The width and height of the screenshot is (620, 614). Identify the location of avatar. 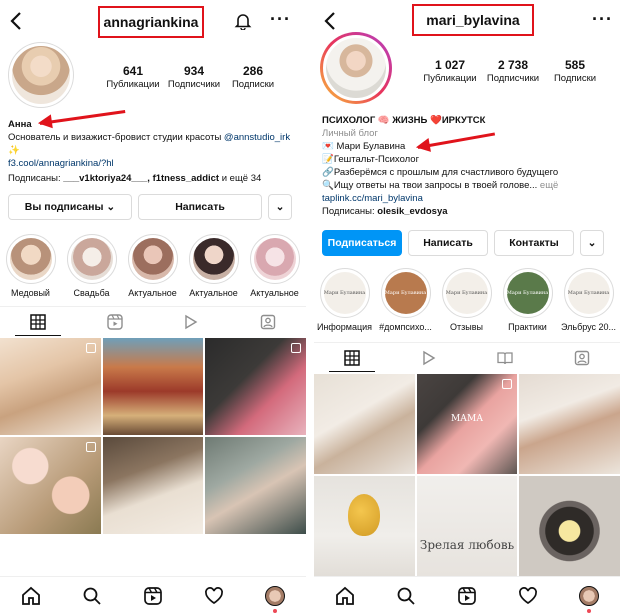
(41, 75).